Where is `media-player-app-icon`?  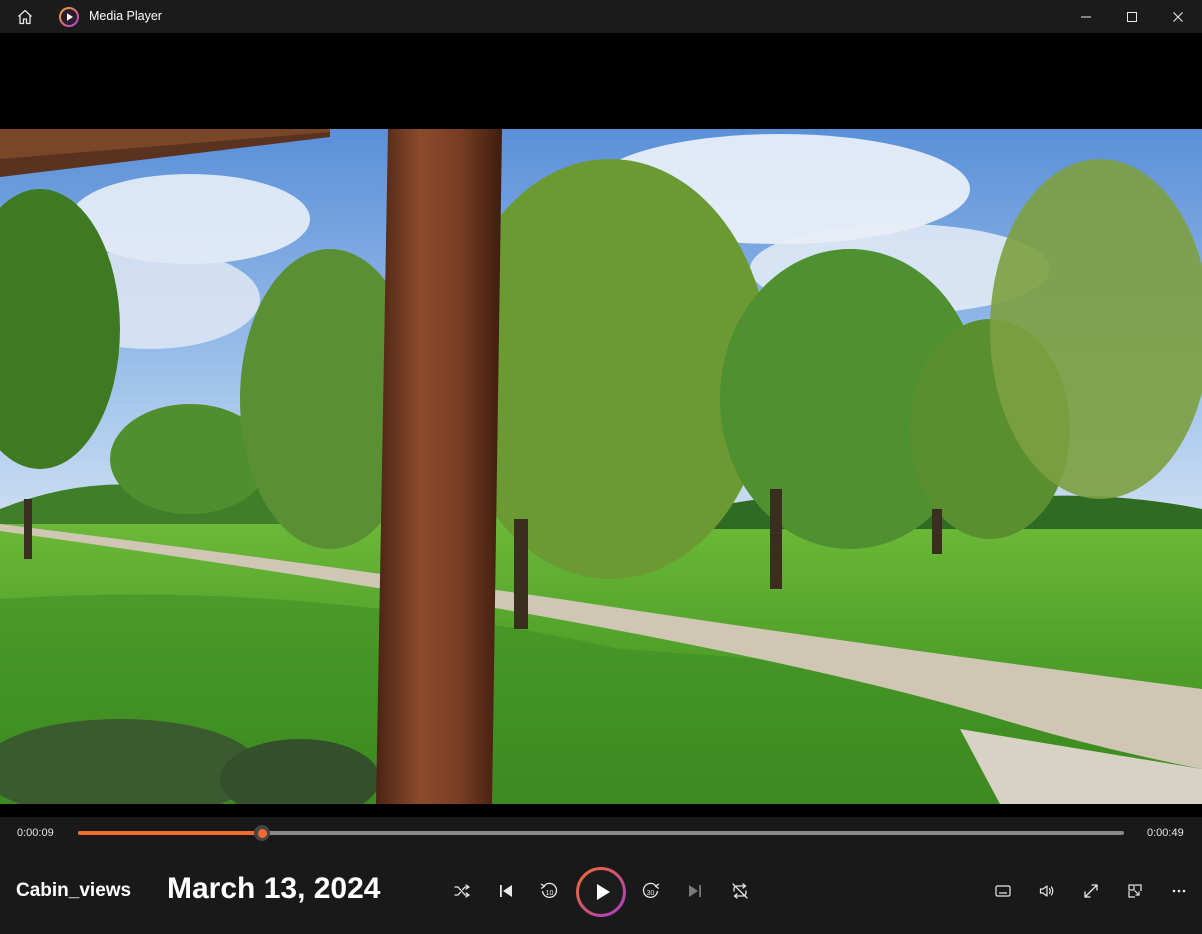
media-player-app-icon is located at coordinates (69, 17).